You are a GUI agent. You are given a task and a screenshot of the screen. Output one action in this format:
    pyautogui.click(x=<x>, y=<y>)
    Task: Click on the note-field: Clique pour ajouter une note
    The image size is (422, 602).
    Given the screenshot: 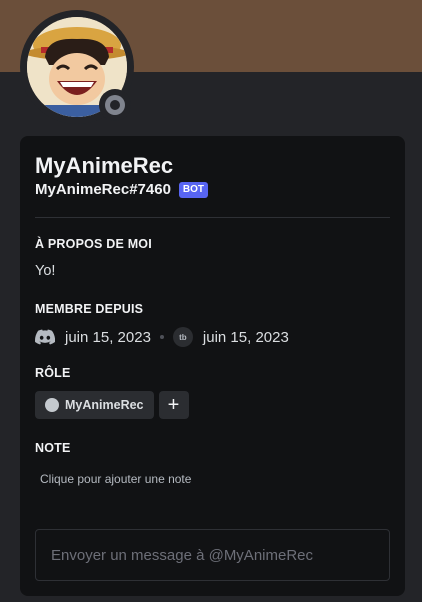 What is the action you would take?
    pyautogui.click(x=115, y=479)
    